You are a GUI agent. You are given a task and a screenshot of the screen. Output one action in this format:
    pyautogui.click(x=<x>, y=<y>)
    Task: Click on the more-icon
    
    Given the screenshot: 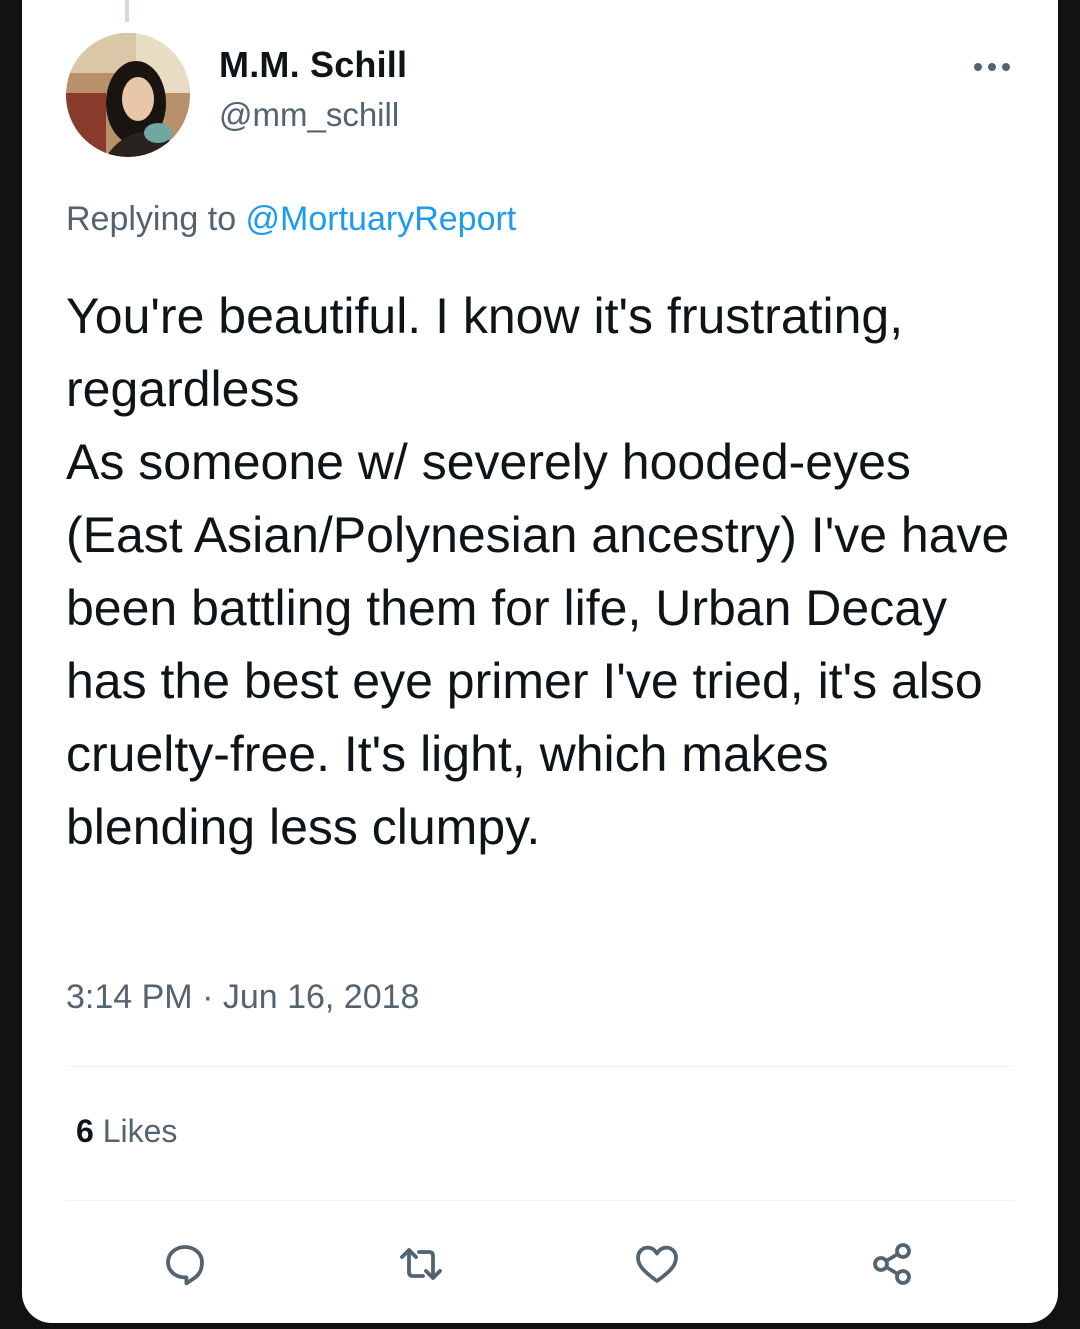 What is the action you would take?
    pyautogui.click(x=992, y=67)
    